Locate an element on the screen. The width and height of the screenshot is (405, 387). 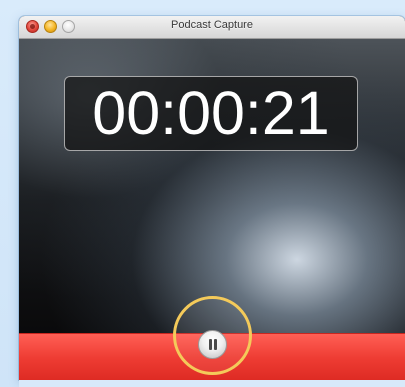
elapsed-time-display: 00:00:21 is located at coordinates (211, 113).